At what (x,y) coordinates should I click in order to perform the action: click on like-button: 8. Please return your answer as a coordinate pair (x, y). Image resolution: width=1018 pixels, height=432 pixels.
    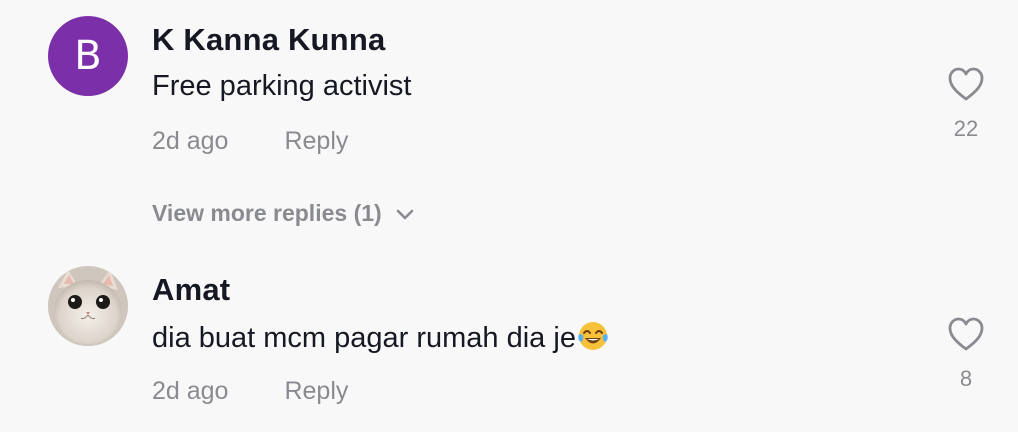
    Looking at the image, I should click on (966, 354).